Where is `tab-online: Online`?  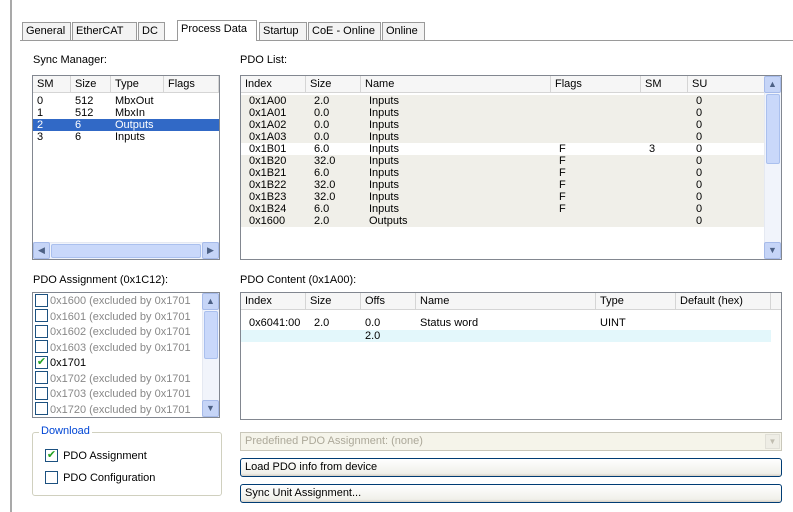
tab-online: Online is located at coordinates (403, 31).